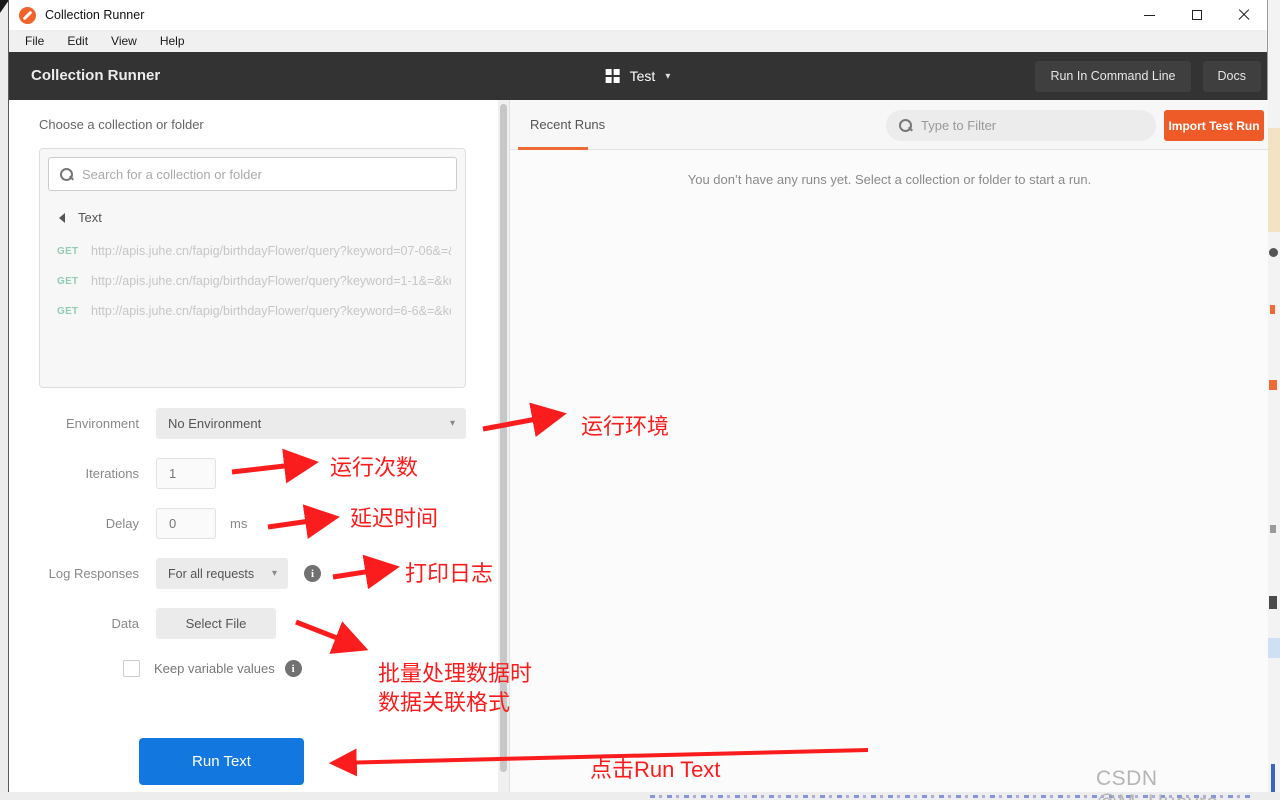 This screenshot has height=800, width=1280. I want to click on filter-box, so click(1021, 125).